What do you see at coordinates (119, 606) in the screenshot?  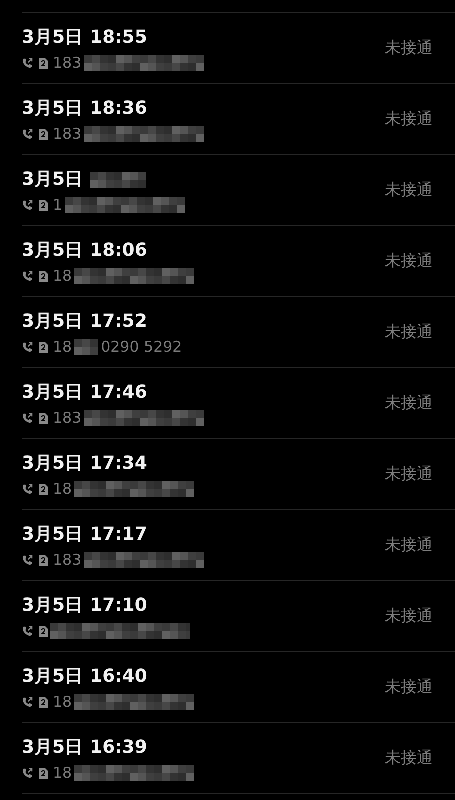 I see `call-time: 17:10` at bounding box center [119, 606].